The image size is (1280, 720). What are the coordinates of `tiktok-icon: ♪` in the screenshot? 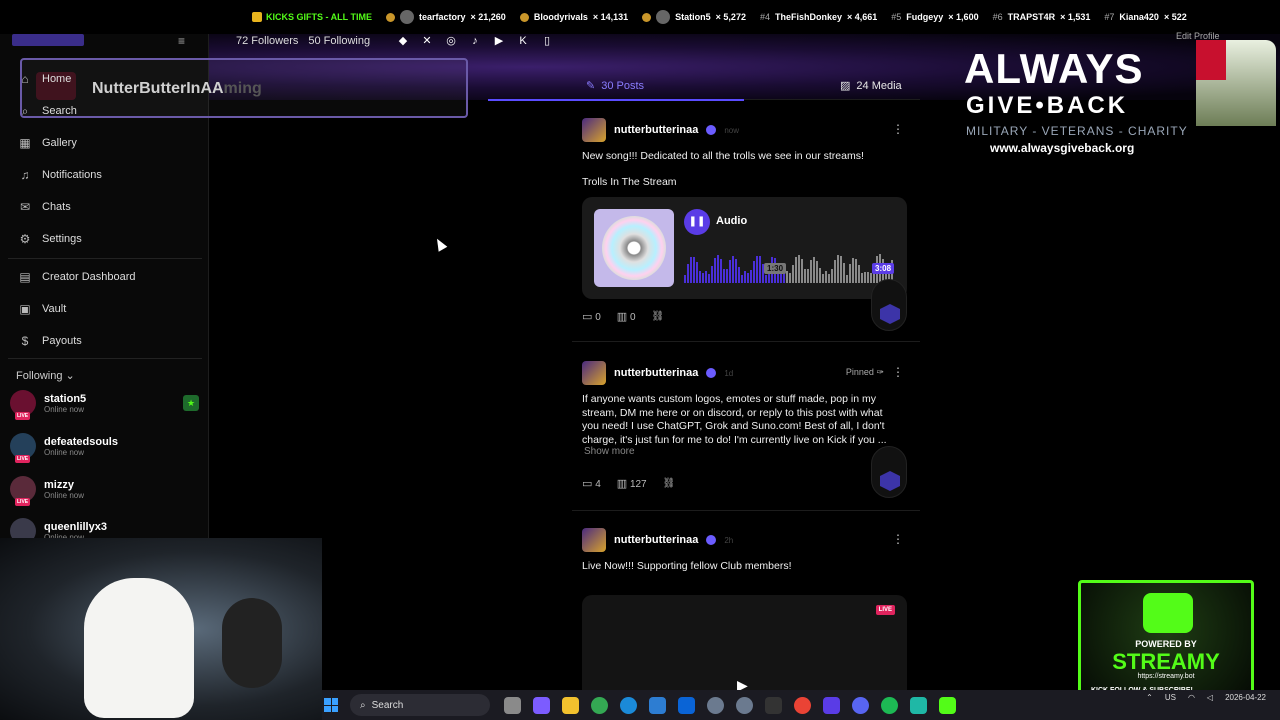 It's located at (475, 41).